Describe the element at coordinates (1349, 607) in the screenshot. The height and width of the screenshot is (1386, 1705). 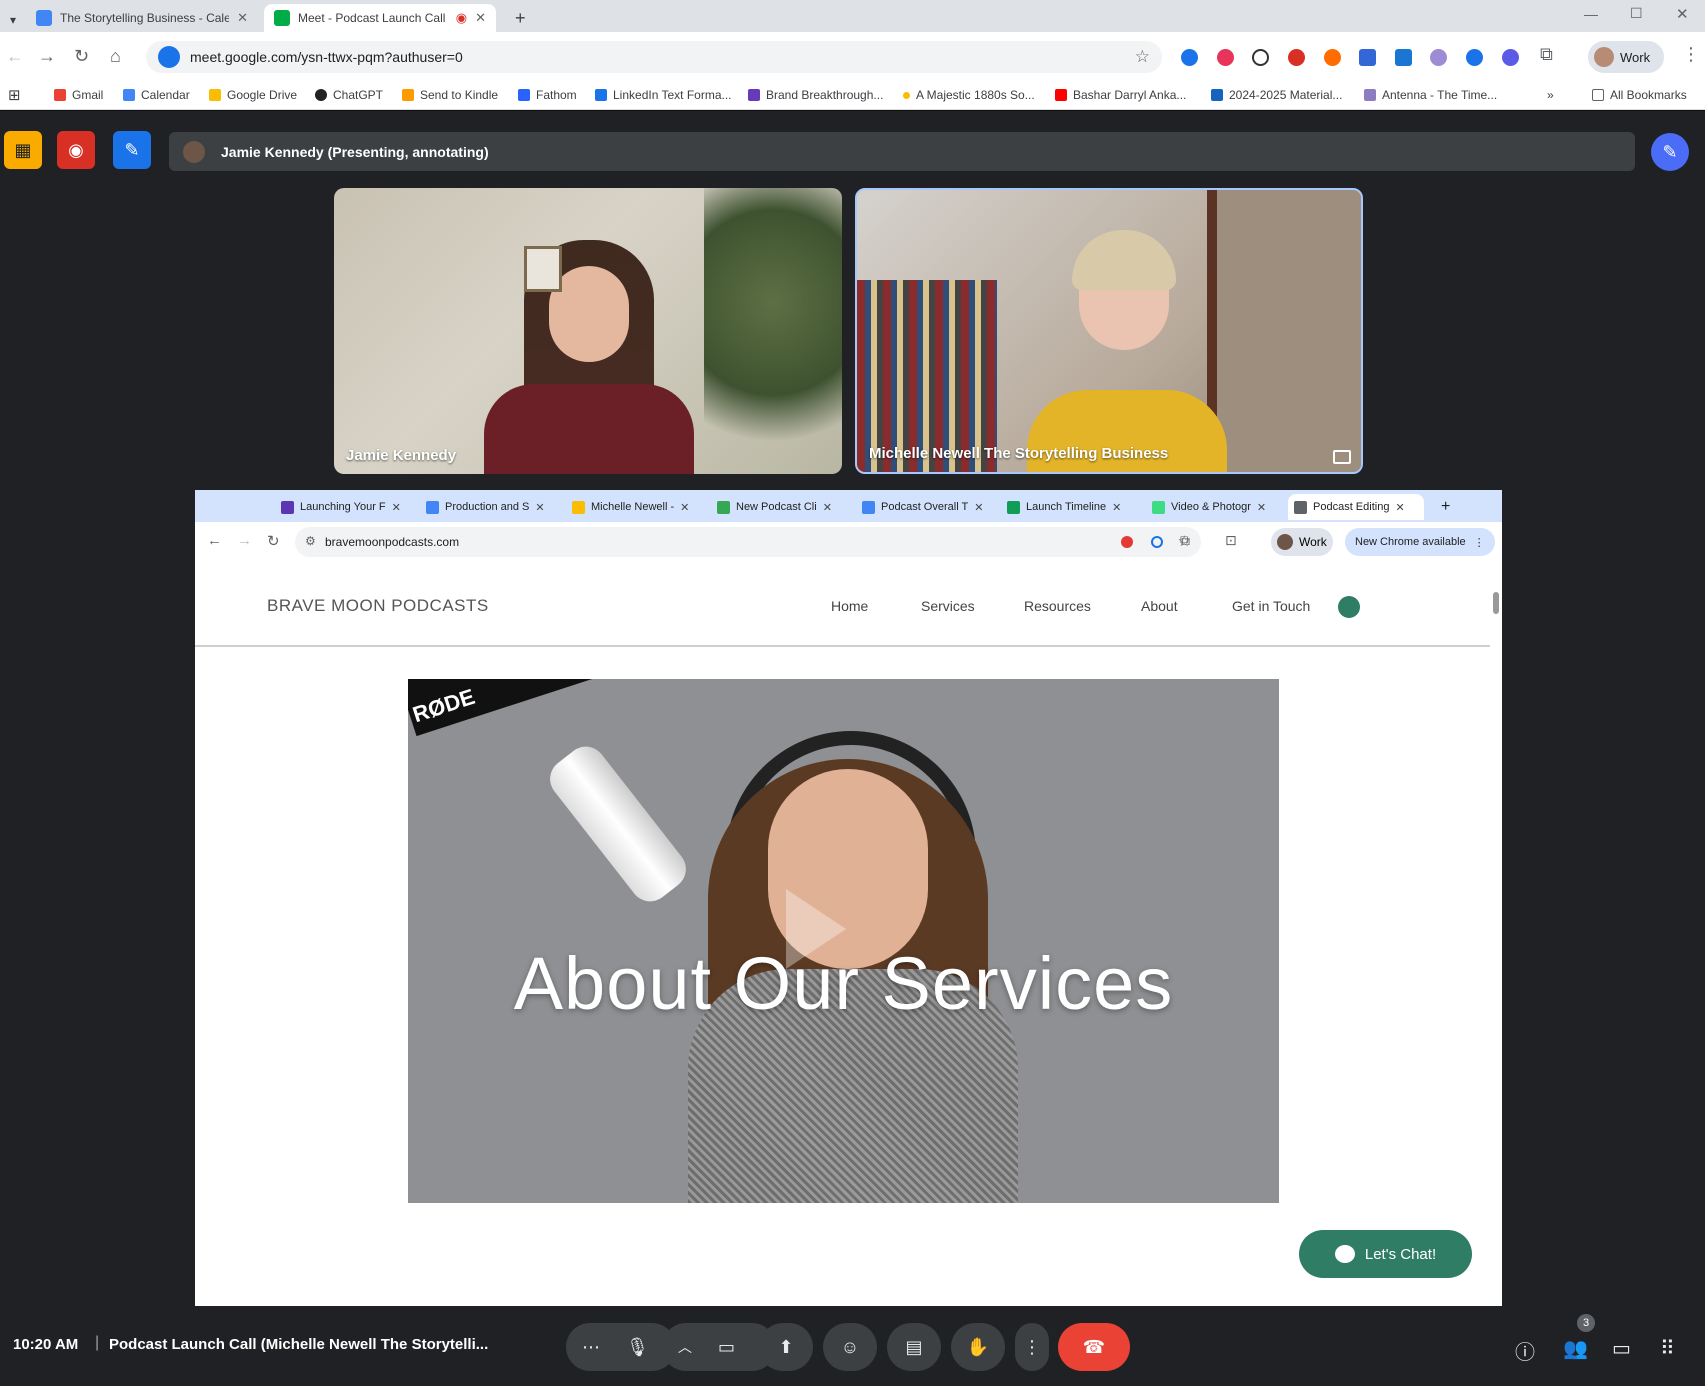
I see `account-icon` at that location.